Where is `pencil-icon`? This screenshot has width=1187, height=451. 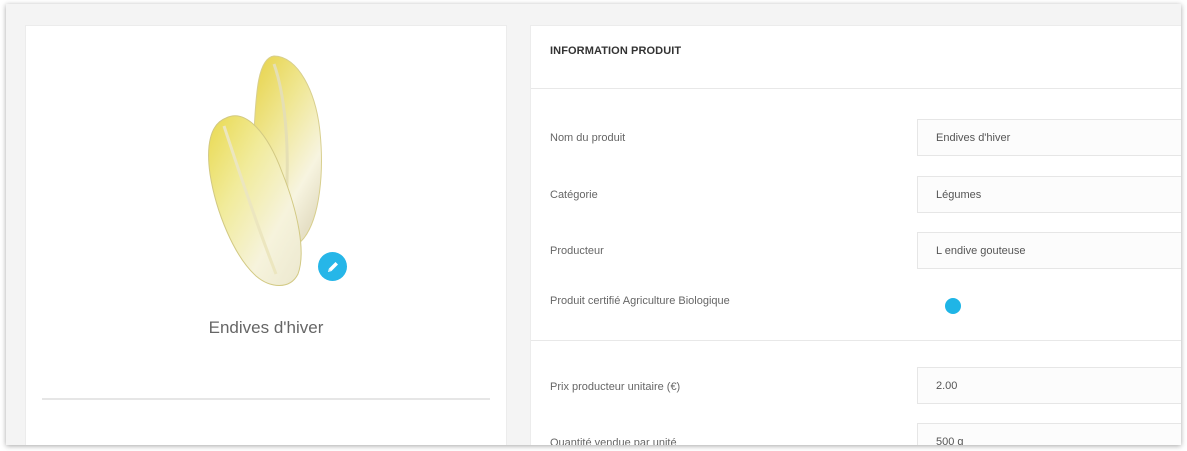 pencil-icon is located at coordinates (332, 266).